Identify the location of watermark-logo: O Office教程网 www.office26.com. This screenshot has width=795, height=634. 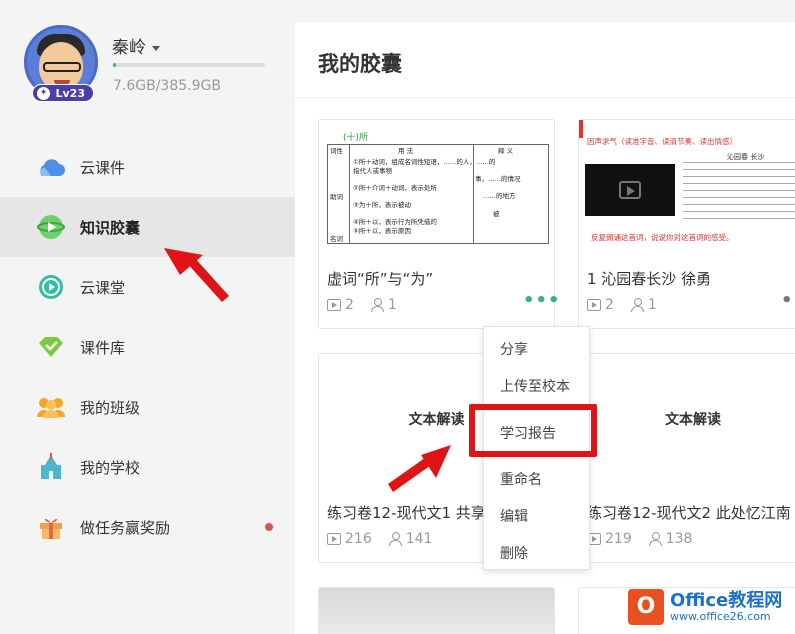
(711, 607).